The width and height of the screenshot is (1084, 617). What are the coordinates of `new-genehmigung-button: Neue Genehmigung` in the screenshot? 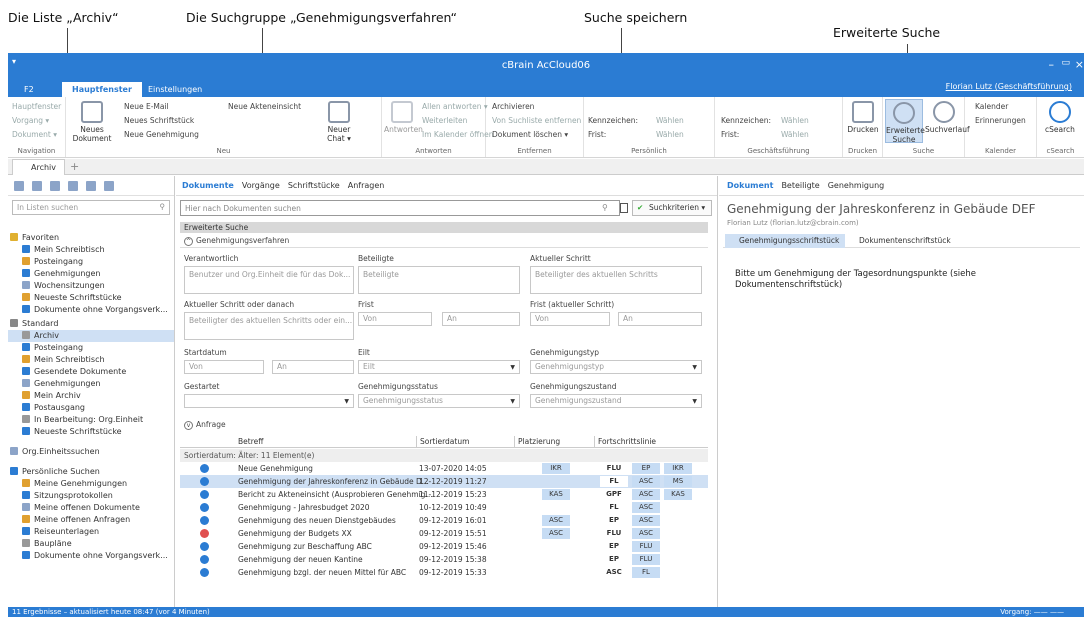 It's located at (161, 134).